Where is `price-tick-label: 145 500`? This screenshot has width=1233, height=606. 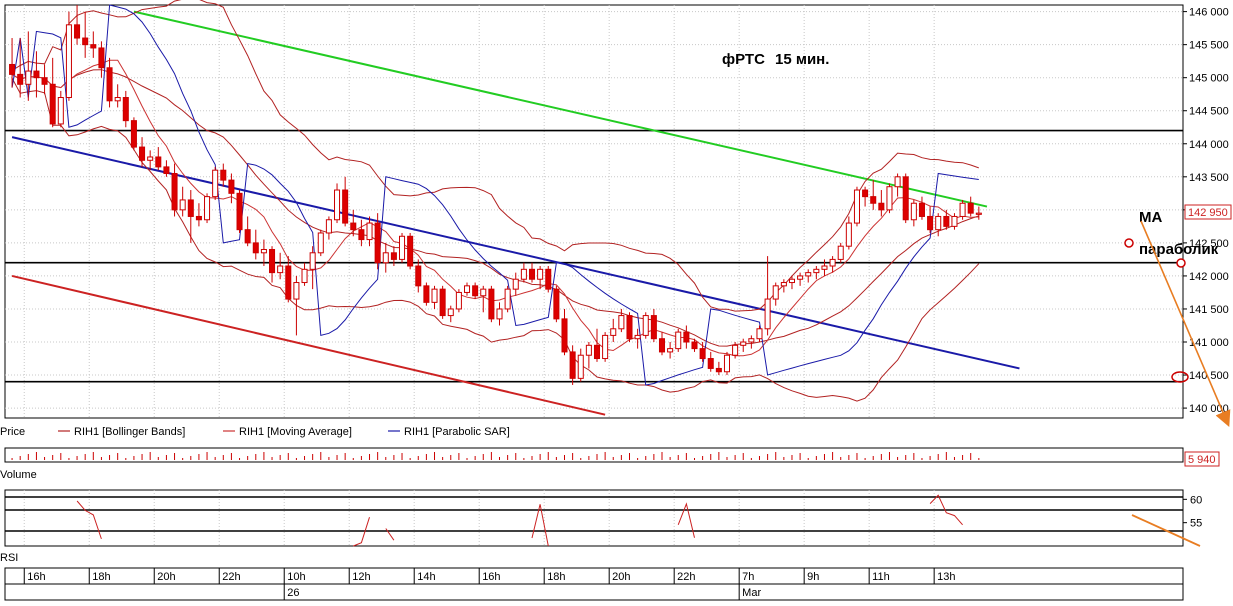 price-tick-label: 145 500 is located at coordinates (1209, 46).